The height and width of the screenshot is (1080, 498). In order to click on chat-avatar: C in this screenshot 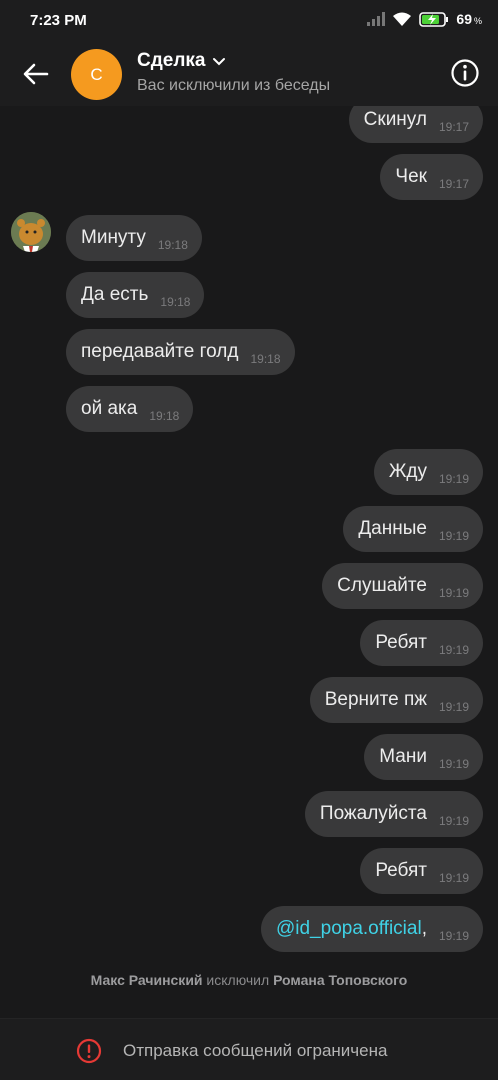, I will do `click(96, 74)`.